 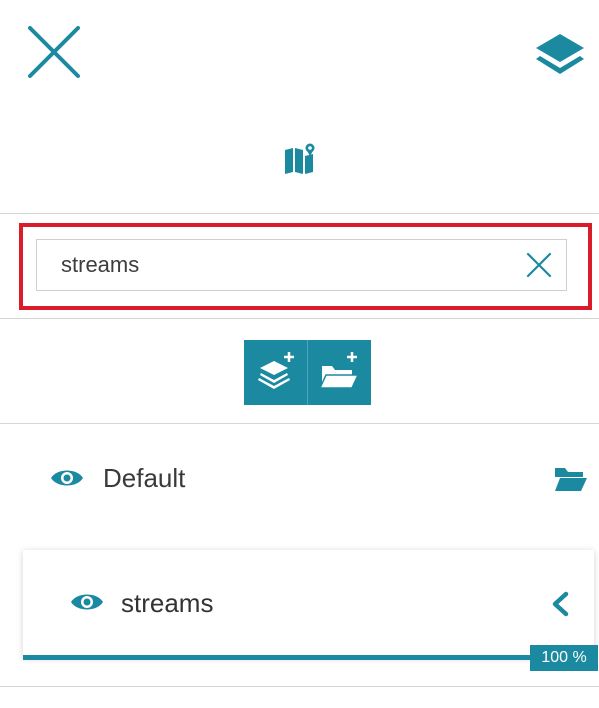 I want to click on layer-collapse-button, so click(x=560, y=604).